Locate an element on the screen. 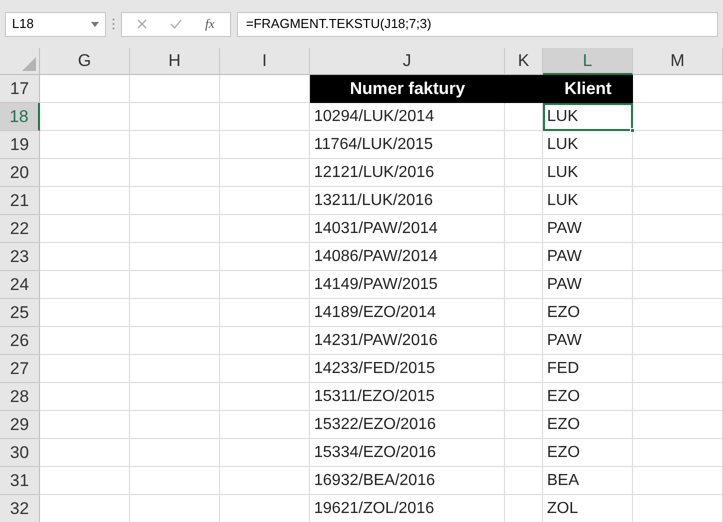 The width and height of the screenshot is (723, 522). column-header: J is located at coordinates (407, 61).